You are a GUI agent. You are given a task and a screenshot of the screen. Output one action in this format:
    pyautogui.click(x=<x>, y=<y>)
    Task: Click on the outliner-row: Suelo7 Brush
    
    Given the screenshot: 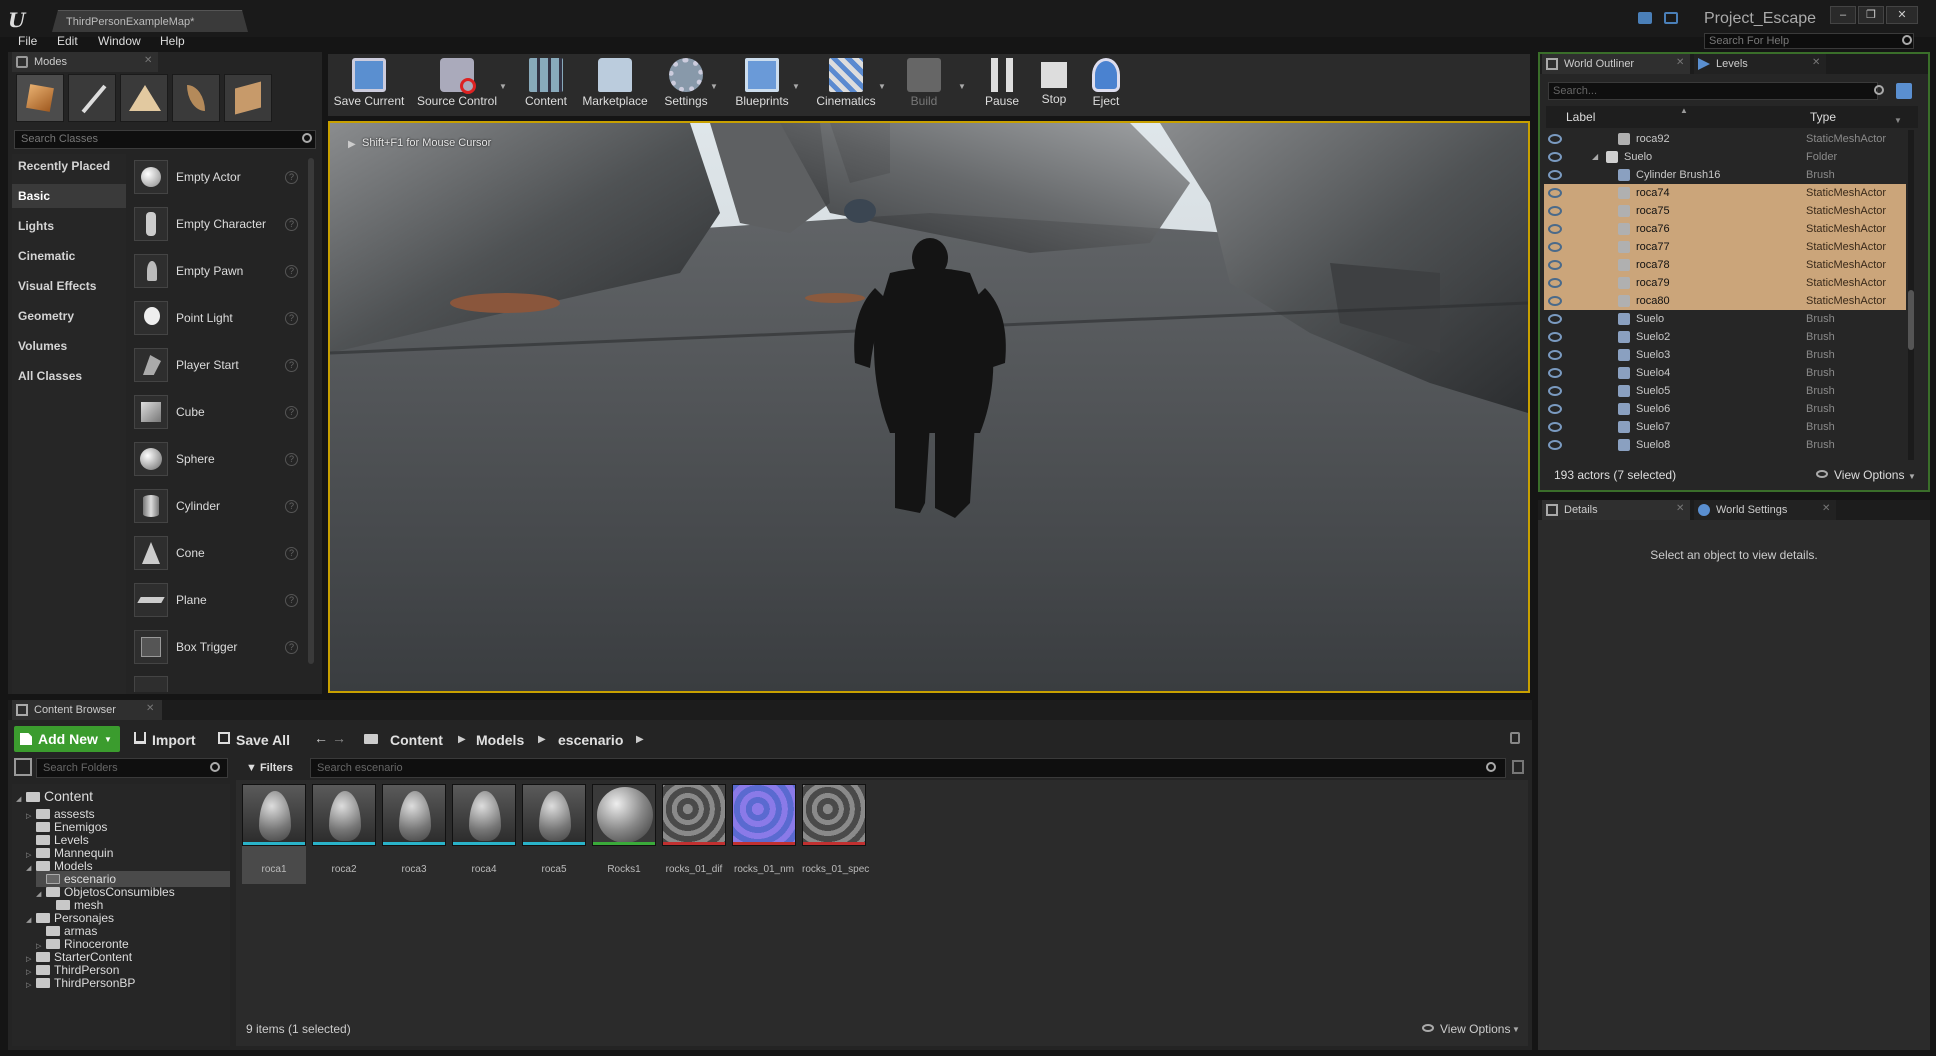 What is the action you would take?
    pyautogui.click(x=1725, y=427)
    